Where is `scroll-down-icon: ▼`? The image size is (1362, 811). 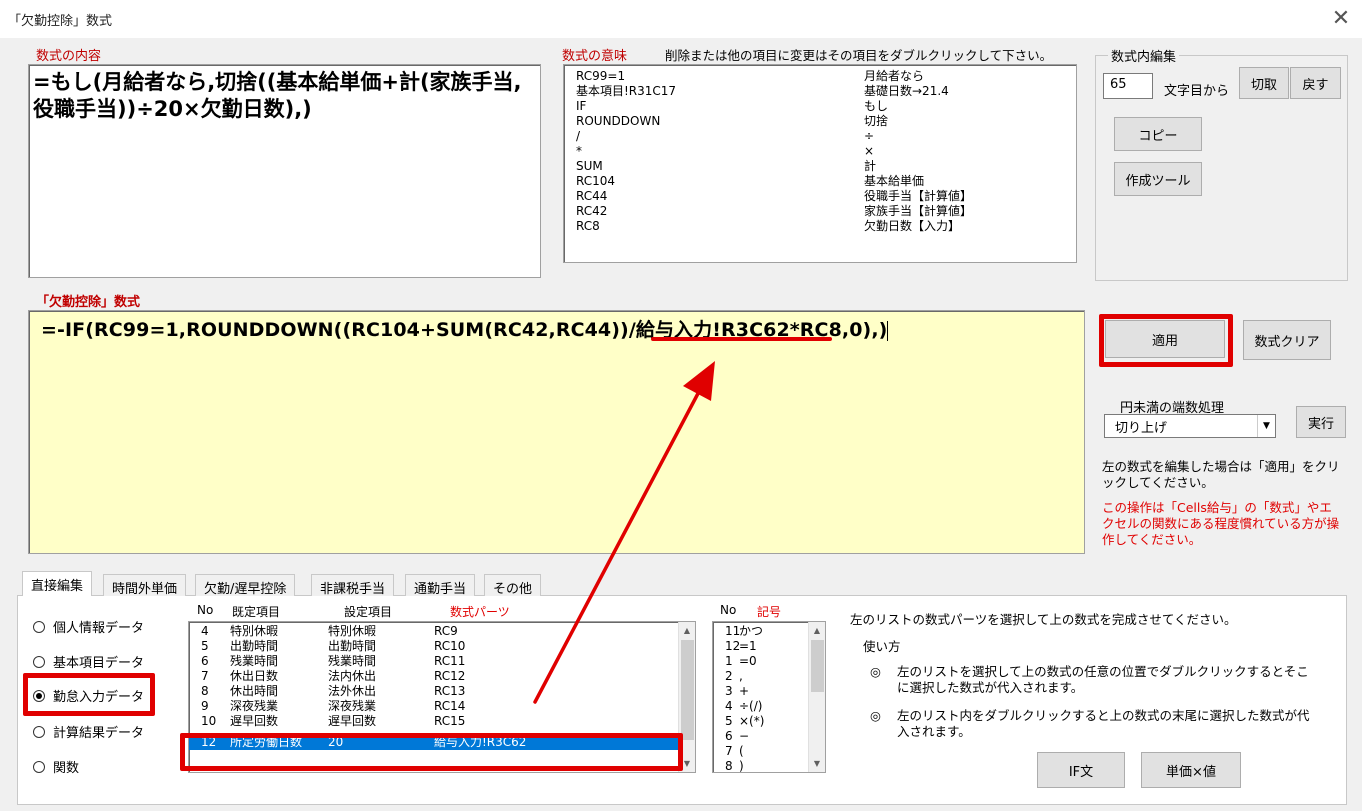
scroll-down-icon: ▼ is located at coordinates (817, 763).